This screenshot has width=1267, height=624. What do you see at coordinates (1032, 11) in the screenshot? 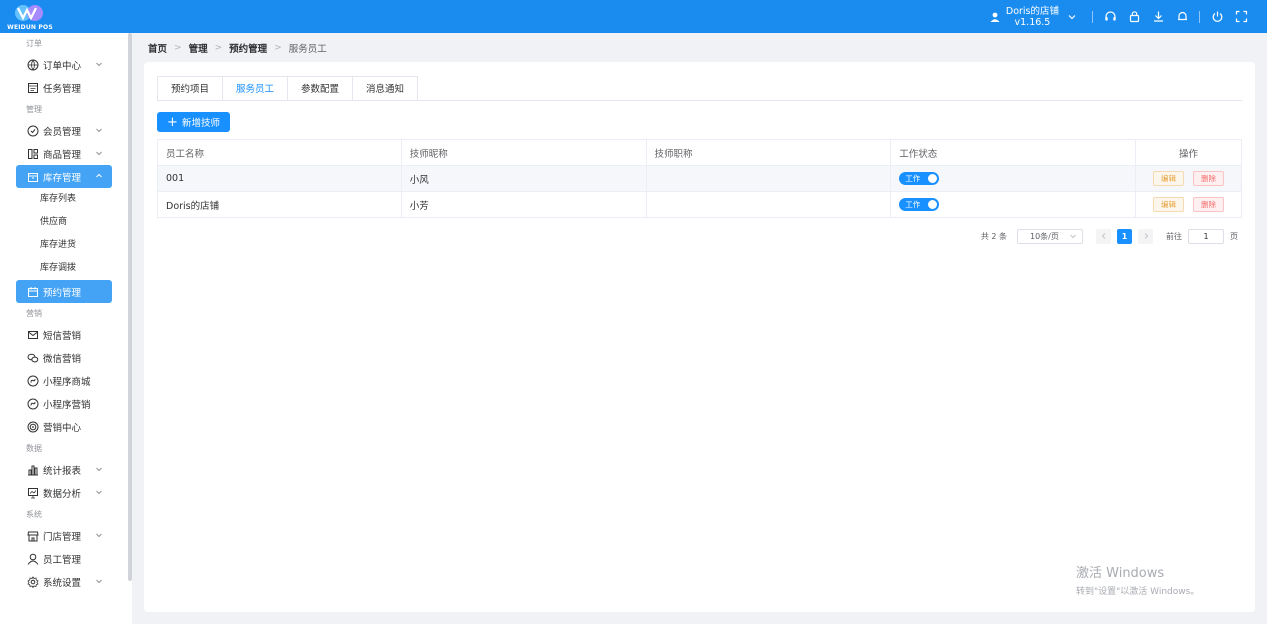
I see `user-name: Doris的店铺` at bounding box center [1032, 11].